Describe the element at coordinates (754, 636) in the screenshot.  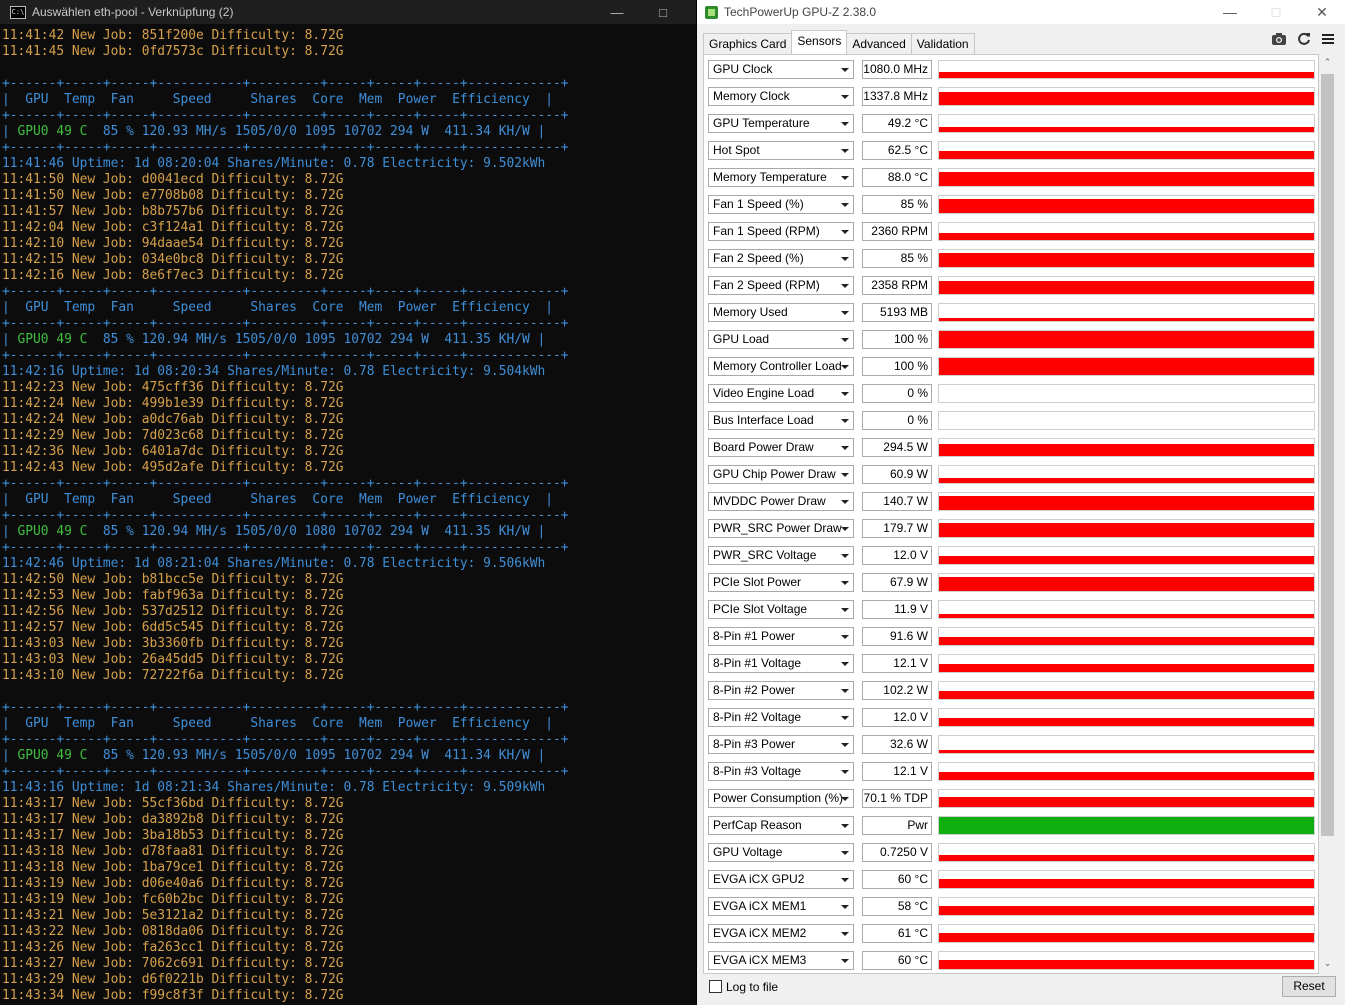
I see `sensor-name: 8-Pin #1 Power` at that location.